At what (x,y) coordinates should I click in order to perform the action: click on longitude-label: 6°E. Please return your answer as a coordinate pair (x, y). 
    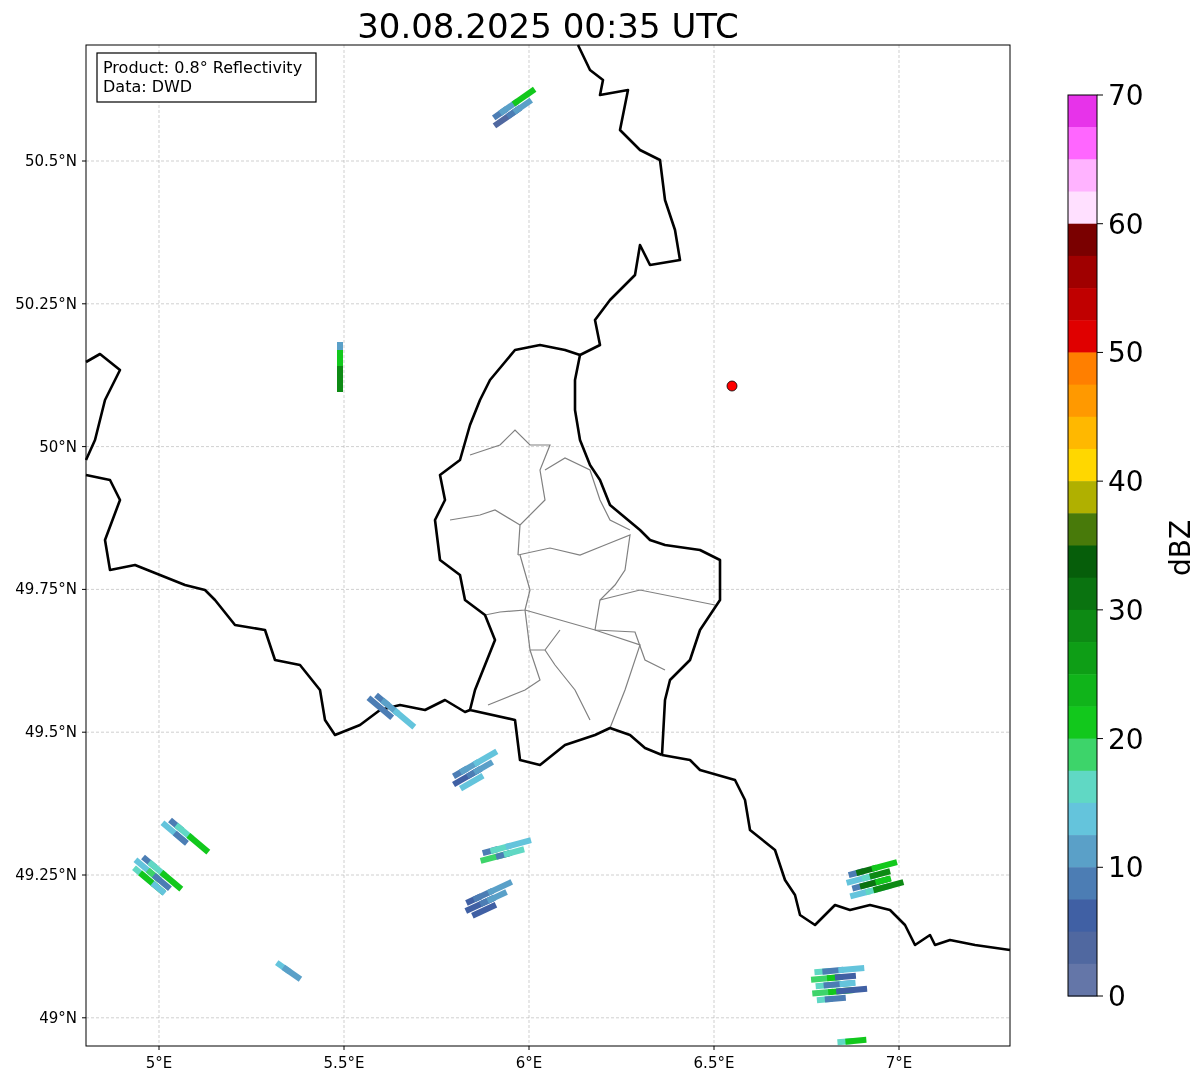
    Looking at the image, I should click on (529, 1063).